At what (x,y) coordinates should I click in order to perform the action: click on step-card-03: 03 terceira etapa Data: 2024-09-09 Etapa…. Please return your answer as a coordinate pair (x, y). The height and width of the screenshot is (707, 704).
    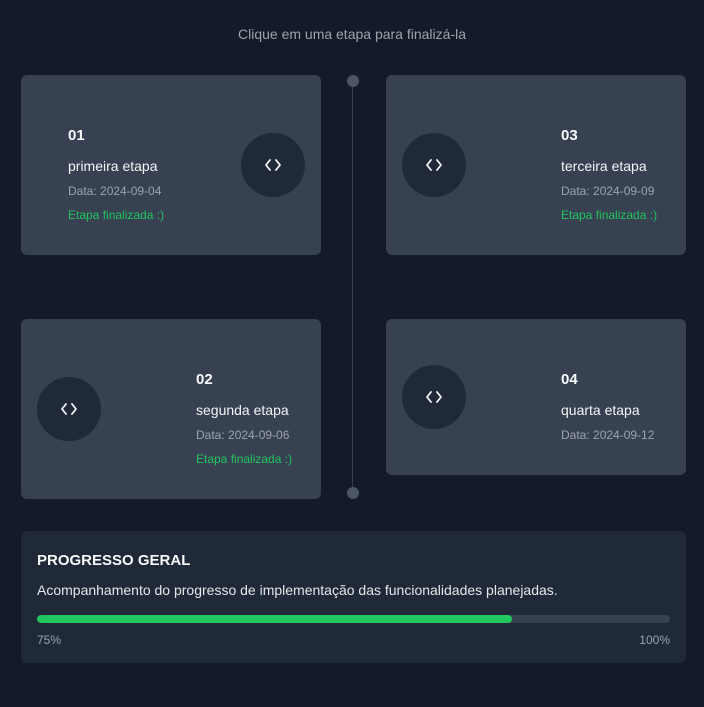
    Looking at the image, I should click on (536, 165).